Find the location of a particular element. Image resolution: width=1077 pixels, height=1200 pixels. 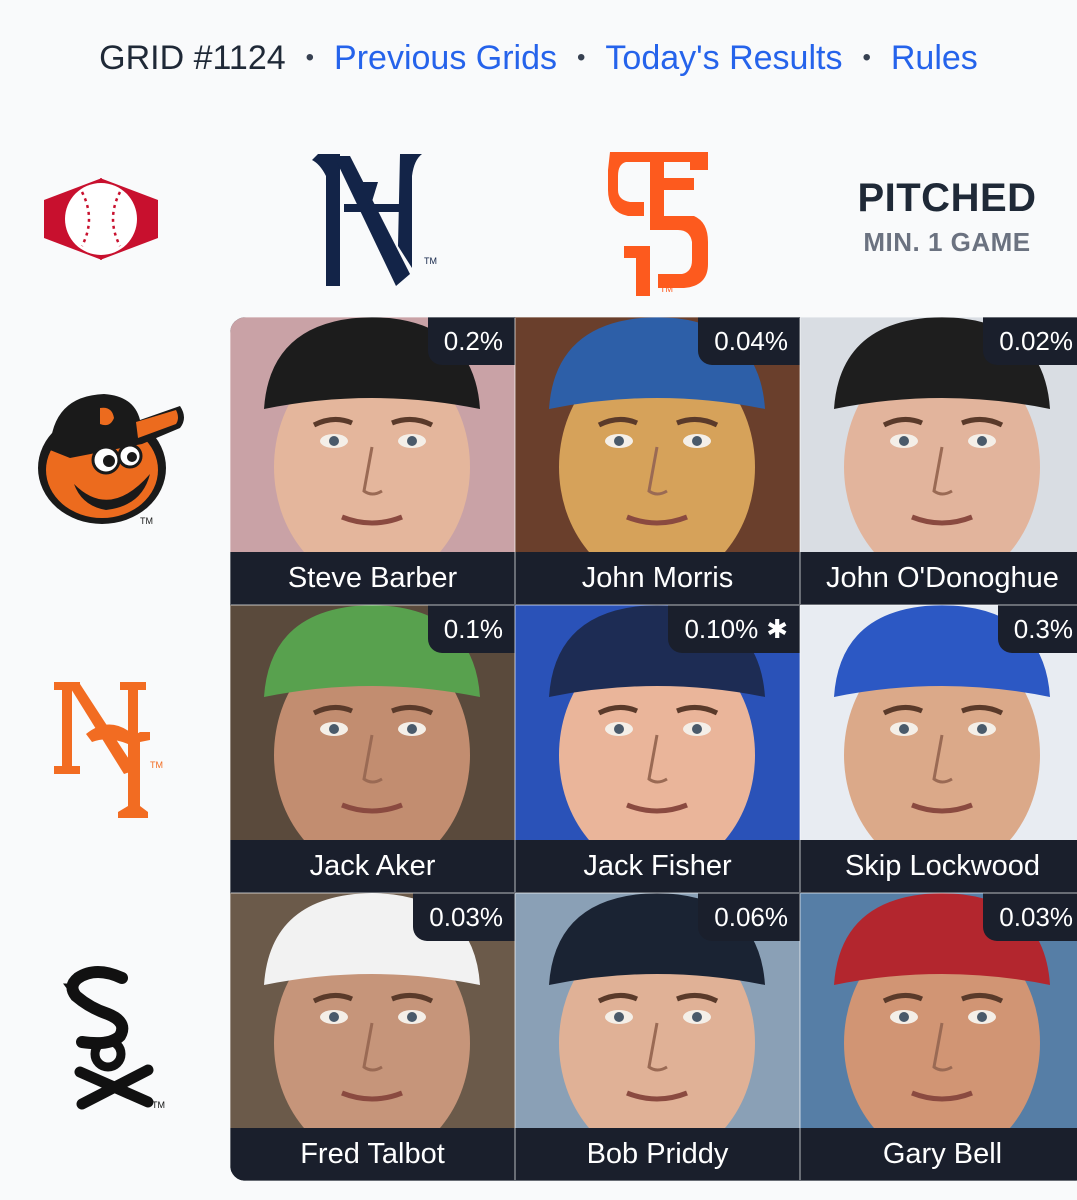

giants-logo-icon: TM is located at coordinates (660, 221).